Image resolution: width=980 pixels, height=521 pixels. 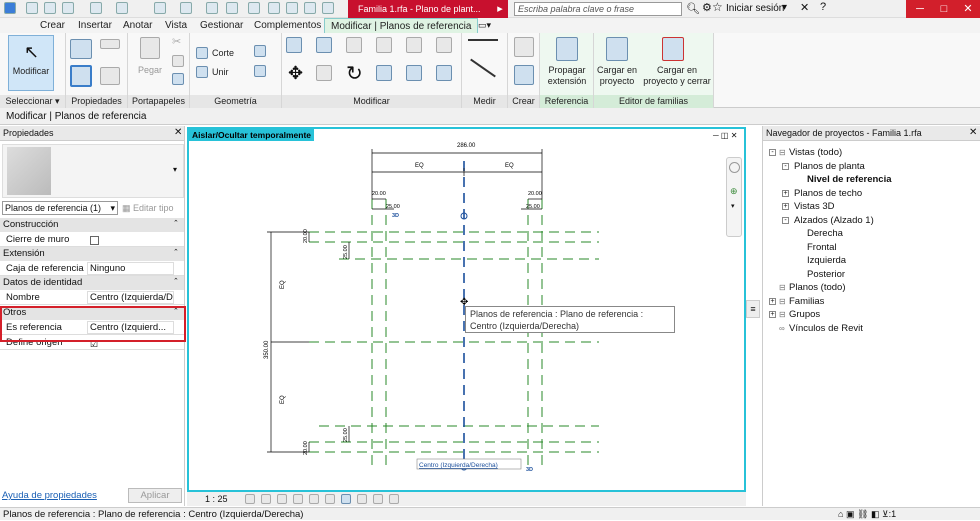 I want to click on match-type-icon, so click(x=178, y=79).